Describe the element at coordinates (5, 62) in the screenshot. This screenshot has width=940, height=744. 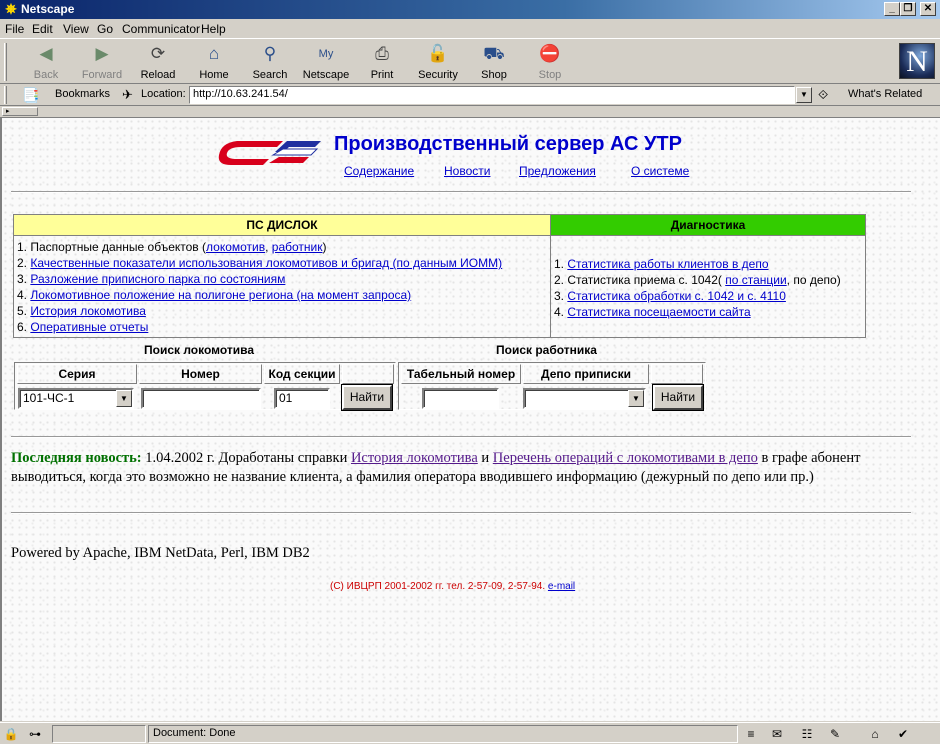
I see `toolbar-grip` at that location.